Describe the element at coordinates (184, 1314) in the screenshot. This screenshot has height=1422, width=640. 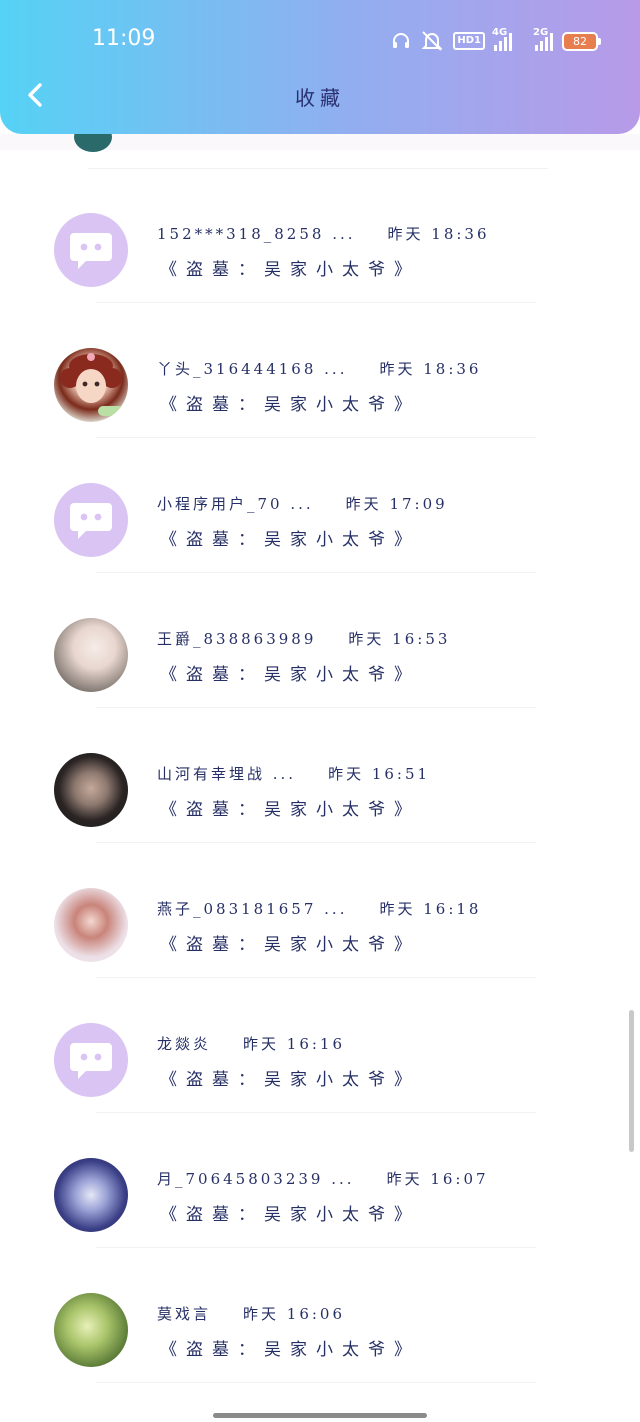
I see `user-name: 莫戏言` at that location.